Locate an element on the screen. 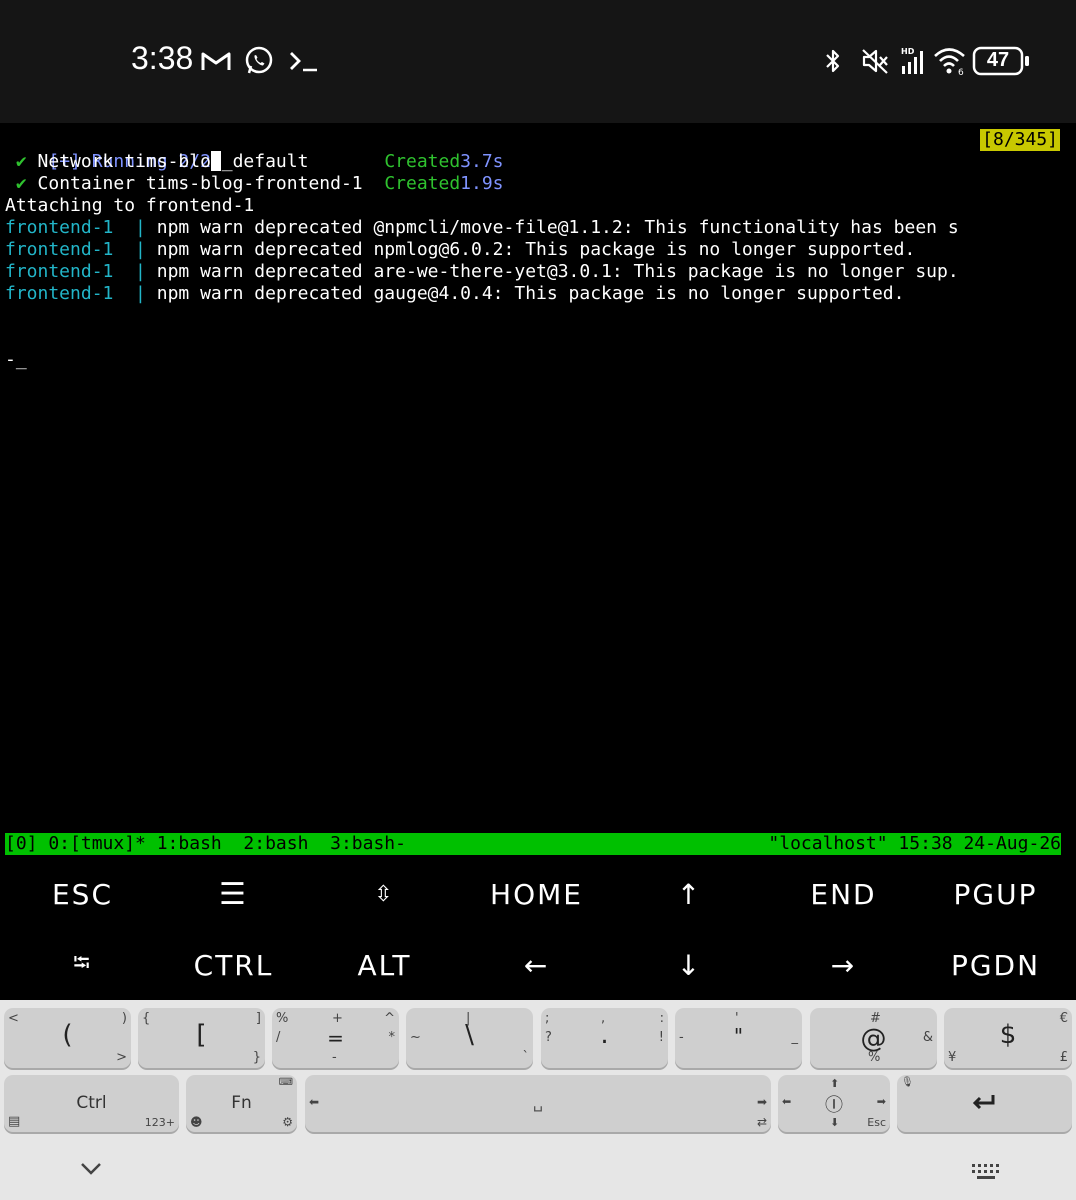 This screenshot has height=1200, width=1076. pgdn-key: PGDN is located at coordinates (995, 965).